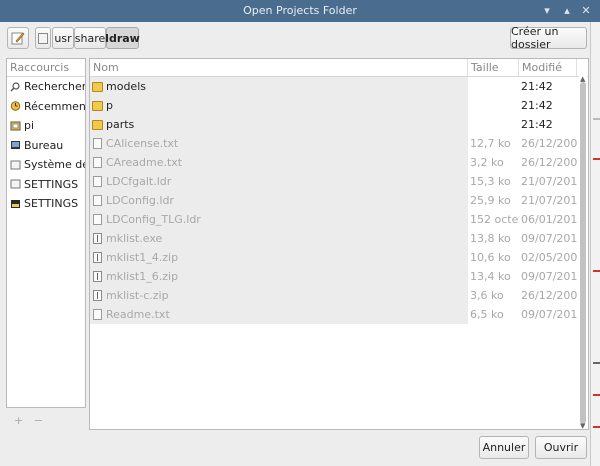  I want to click on close-icon: ✕, so click(586, 11).